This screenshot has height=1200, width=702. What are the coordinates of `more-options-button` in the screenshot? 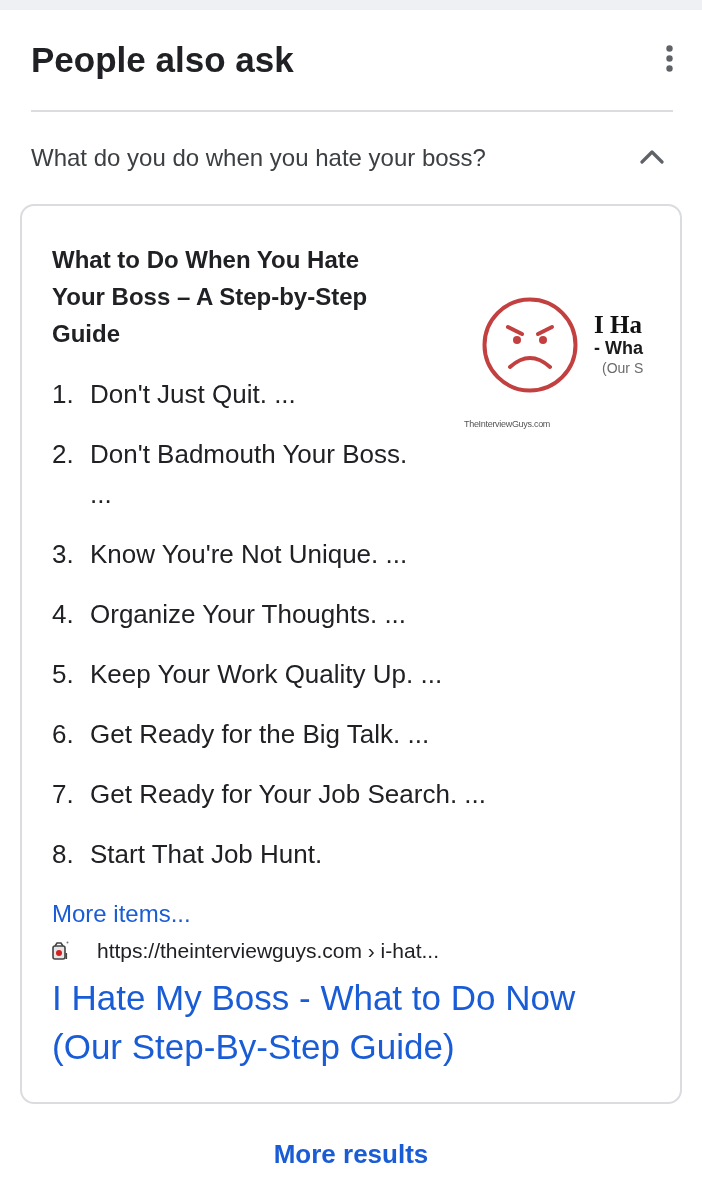 It's located at (669, 60).